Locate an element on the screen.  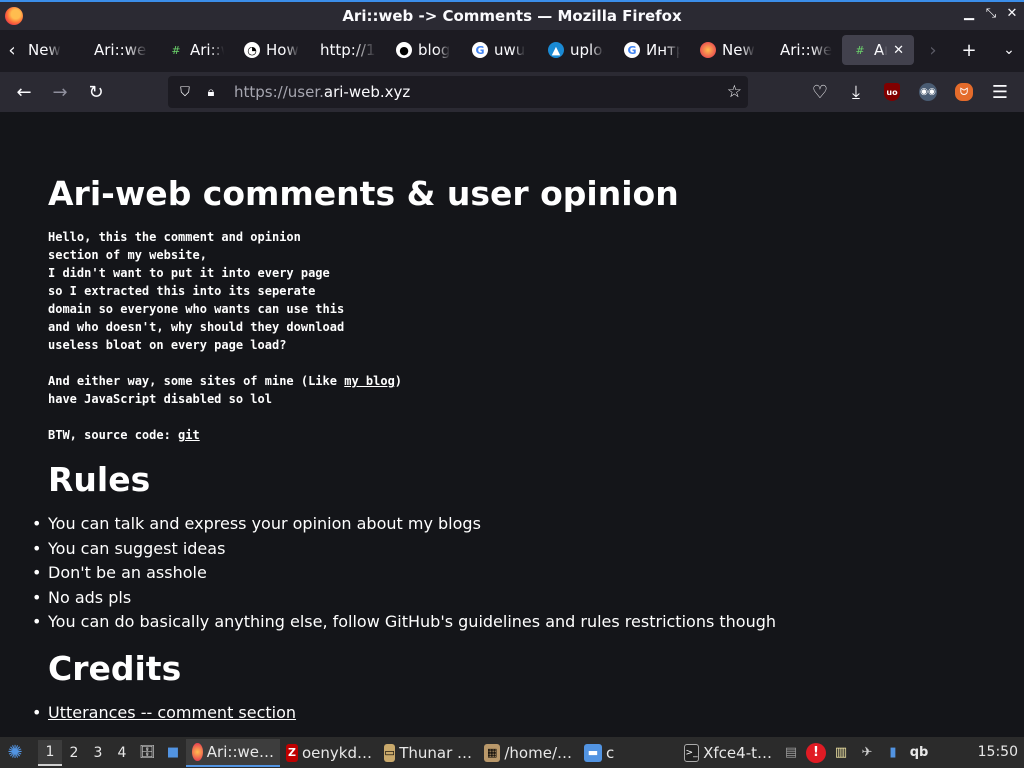
bookmark-star-icon: ☆ is located at coordinates (734, 92).